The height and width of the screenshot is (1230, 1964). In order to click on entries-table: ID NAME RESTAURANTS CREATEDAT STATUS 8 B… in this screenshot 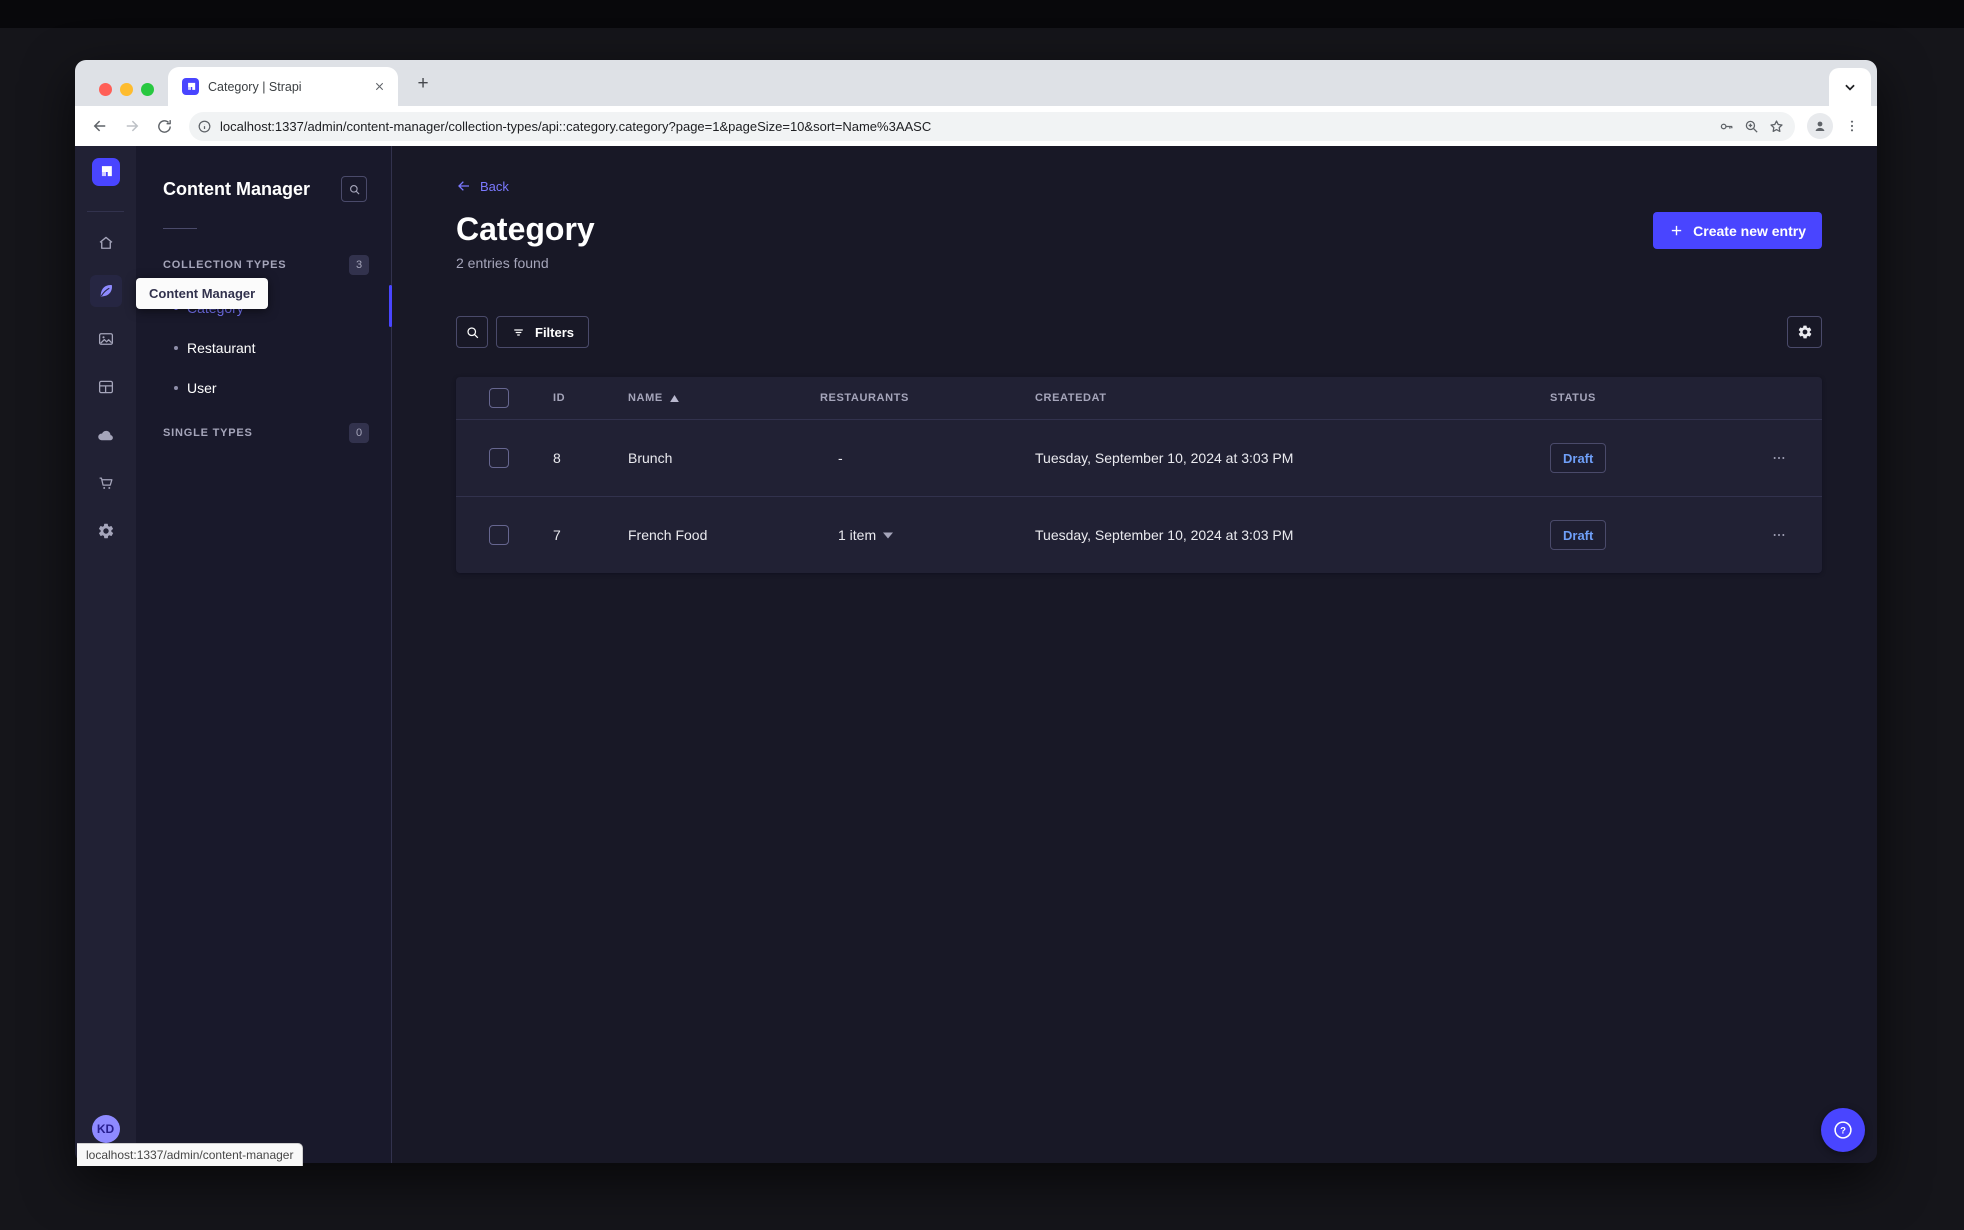, I will do `click(1139, 475)`.